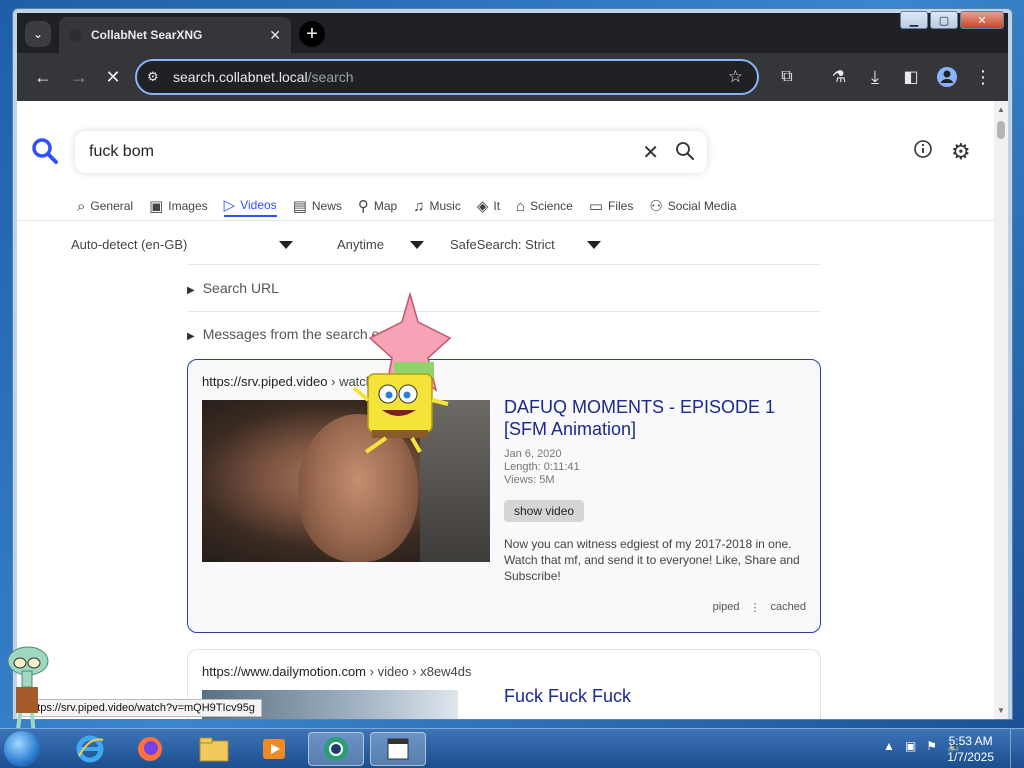  What do you see at coordinates (182, 244) in the screenshot?
I see `language-select: Auto-detect (en-GB)` at bounding box center [182, 244].